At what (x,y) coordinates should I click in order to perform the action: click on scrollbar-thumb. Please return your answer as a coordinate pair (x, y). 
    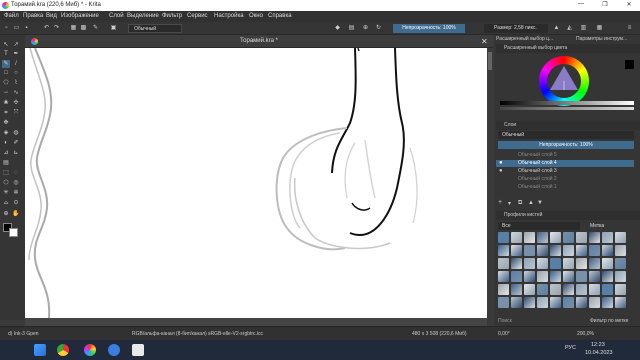
    Looking at the image, I should click on (490, 61).